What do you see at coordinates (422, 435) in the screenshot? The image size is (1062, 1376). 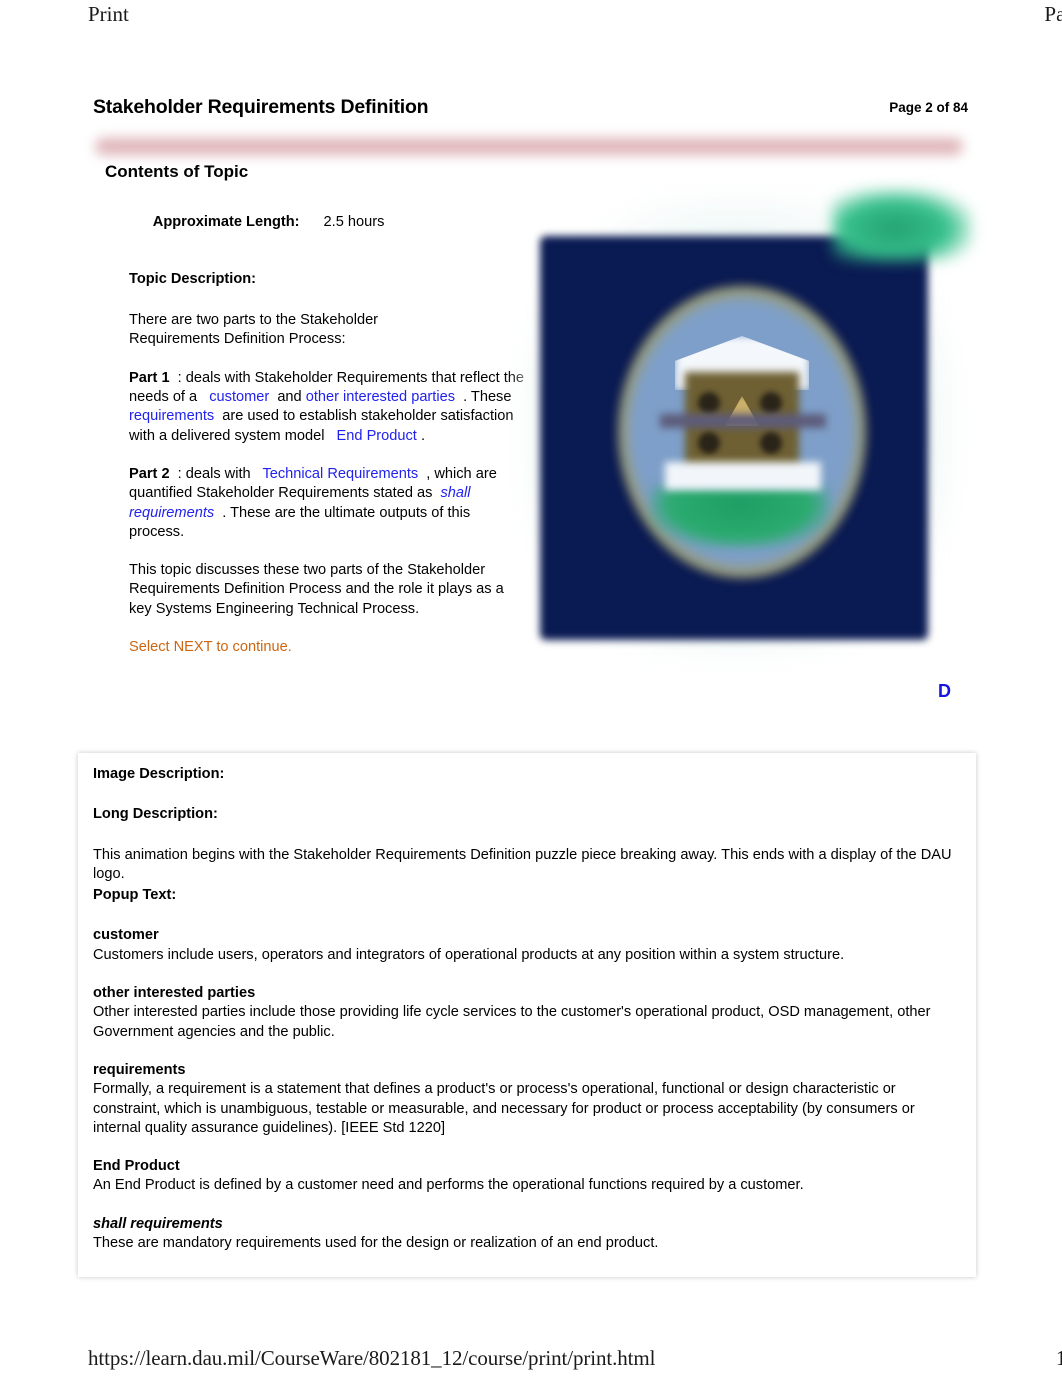 I see `part1-text-5: .` at bounding box center [422, 435].